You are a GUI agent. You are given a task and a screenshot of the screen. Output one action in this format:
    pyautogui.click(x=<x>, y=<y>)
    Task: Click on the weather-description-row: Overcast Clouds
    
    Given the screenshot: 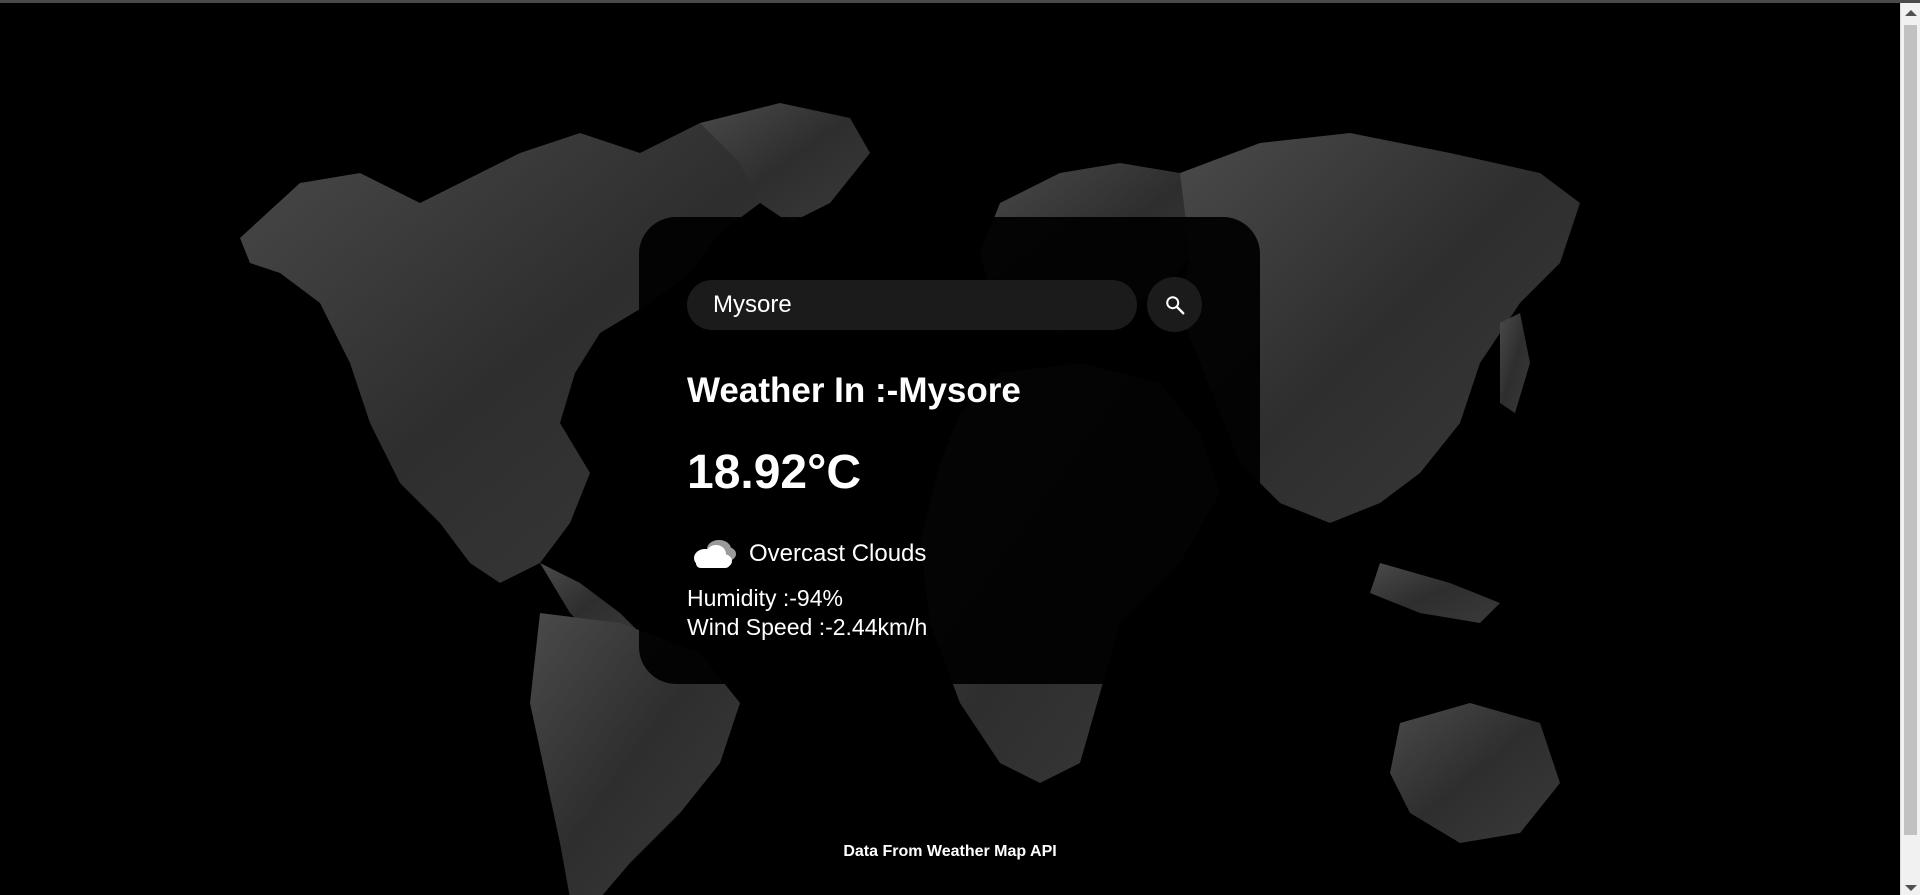 What is the action you would take?
    pyautogui.click(x=944, y=554)
    